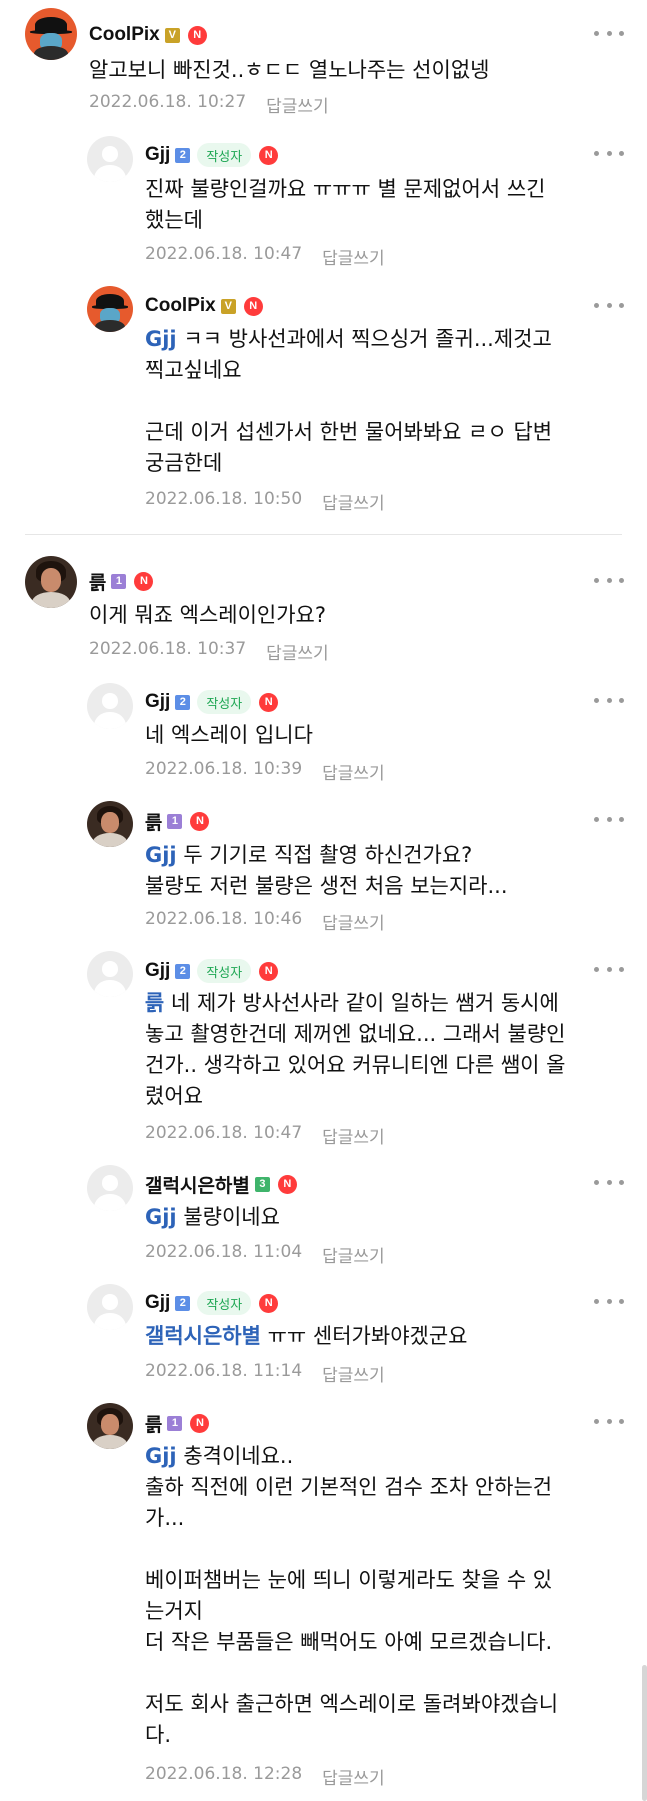 The image size is (647, 1801). What do you see at coordinates (203, 1336) in the screenshot?
I see `mention-link: 갤럭시은하별` at bounding box center [203, 1336].